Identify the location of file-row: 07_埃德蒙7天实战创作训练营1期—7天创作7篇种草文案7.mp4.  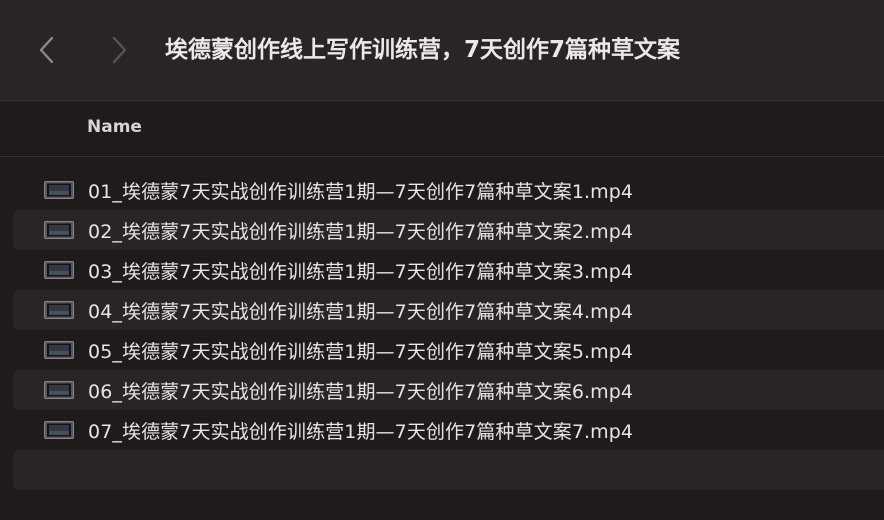
(448, 430).